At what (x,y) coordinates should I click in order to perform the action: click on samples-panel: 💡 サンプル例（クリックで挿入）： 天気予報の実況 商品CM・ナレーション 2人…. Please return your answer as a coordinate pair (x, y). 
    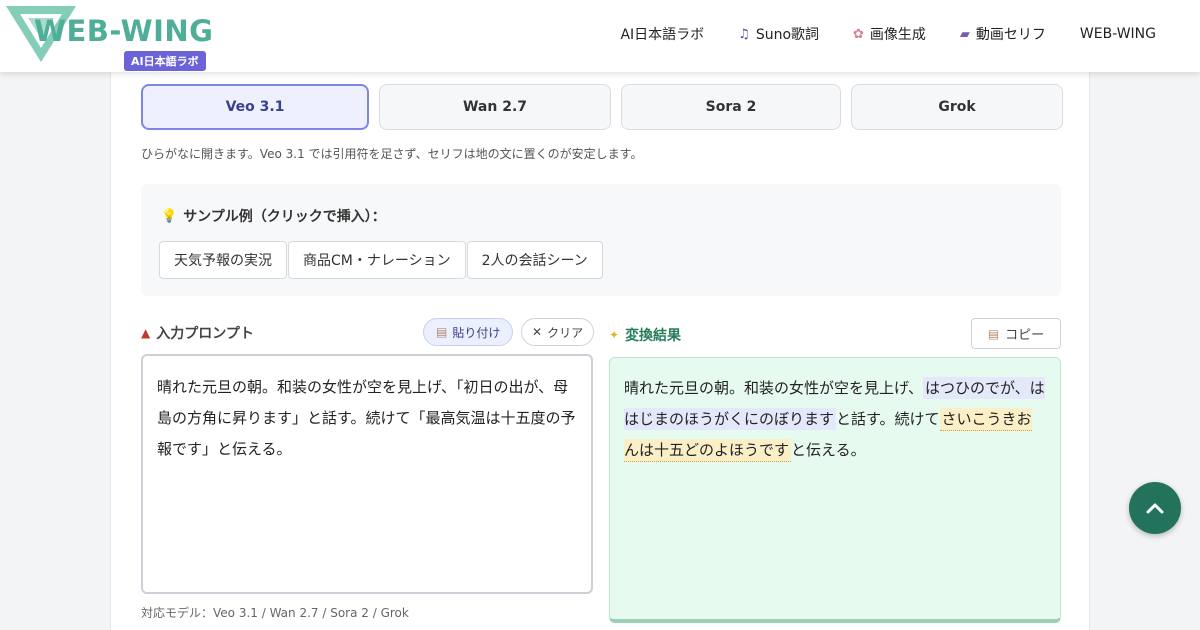
    Looking at the image, I should click on (601, 240).